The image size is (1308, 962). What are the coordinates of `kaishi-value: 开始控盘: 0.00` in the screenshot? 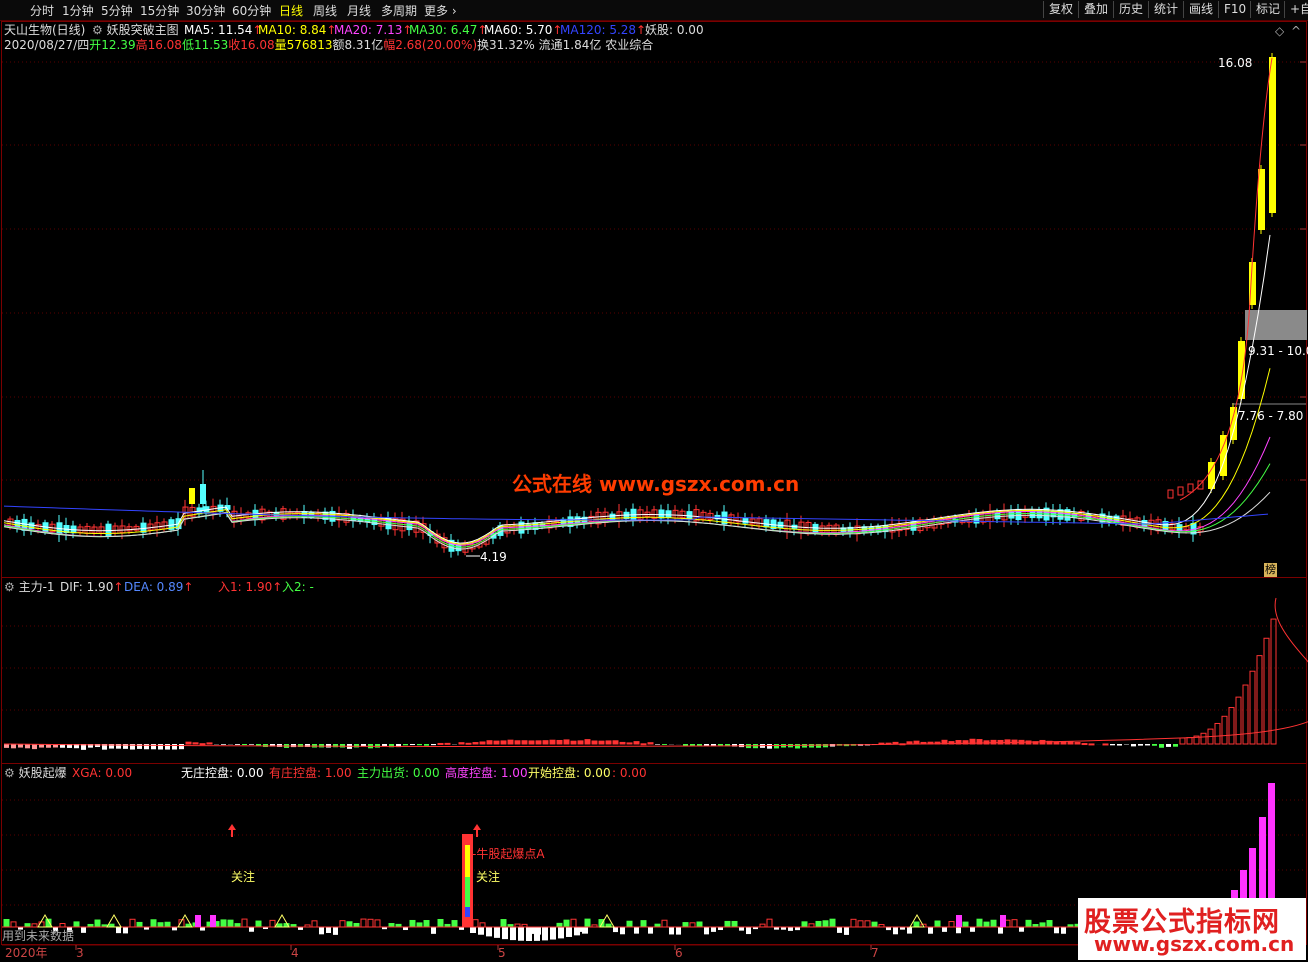 It's located at (569, 773).